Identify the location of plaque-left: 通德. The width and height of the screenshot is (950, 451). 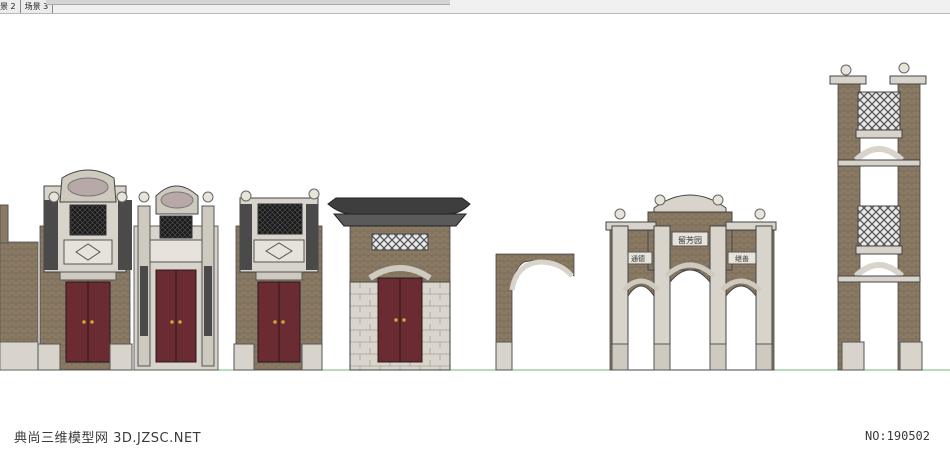
(638, 258).